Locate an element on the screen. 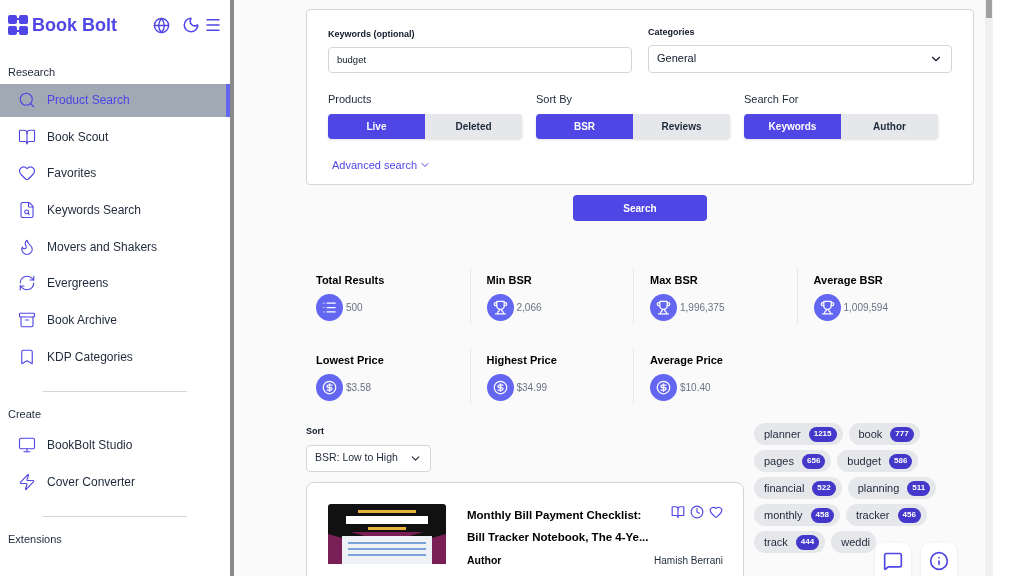 Image resolution: width=1024 pixels, height=576 pixels. stat-label: Average Price is located at coordinates (687, 360).